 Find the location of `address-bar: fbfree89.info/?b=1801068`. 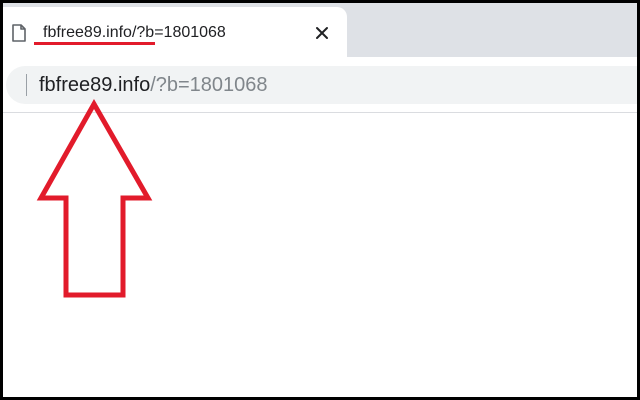

address-bar: fbfree89.info/?b=1801068 is located at coordinates (321, 85).